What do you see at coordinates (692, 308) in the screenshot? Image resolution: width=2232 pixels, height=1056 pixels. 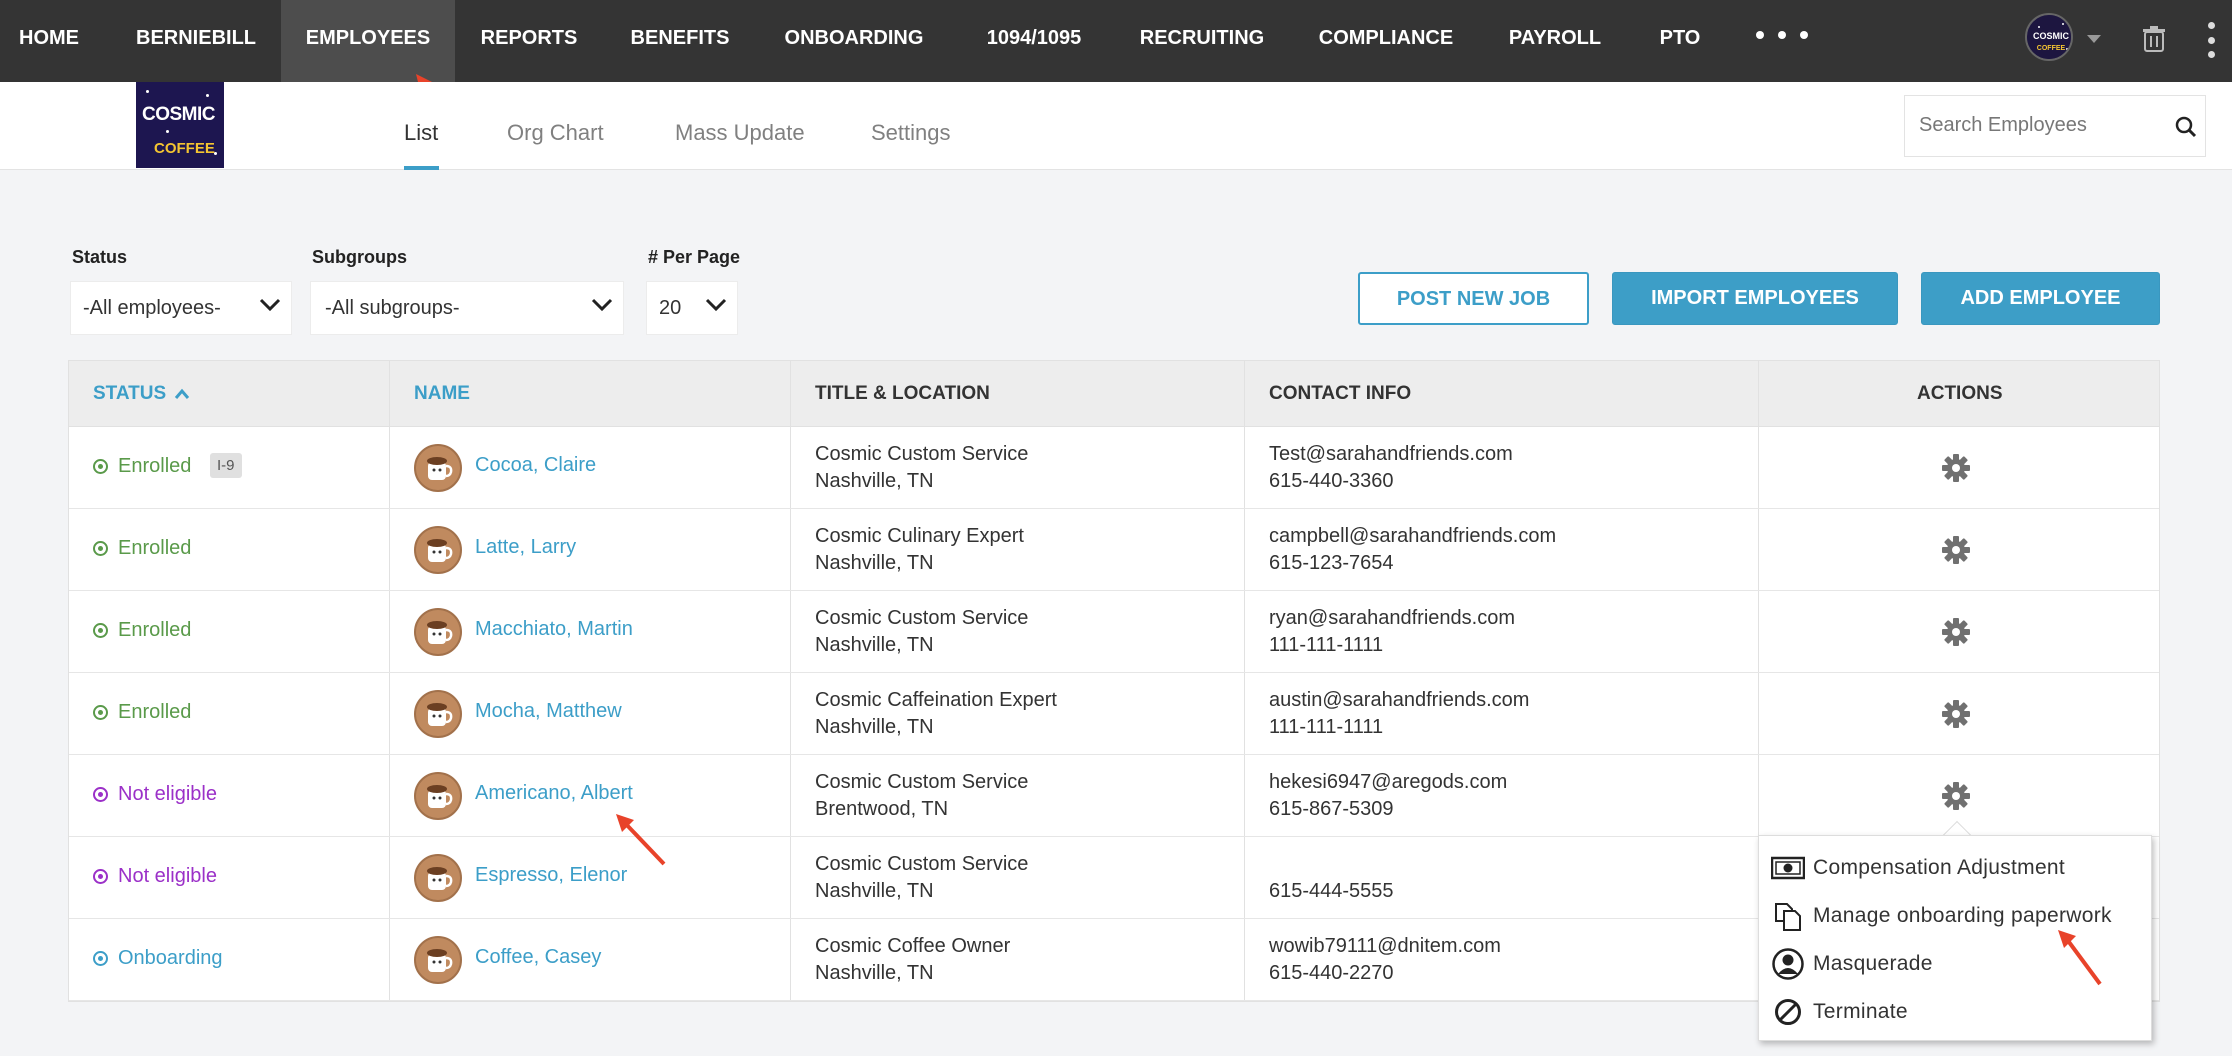 I see `per-page-select: 20` at bounding box center [692, 308].